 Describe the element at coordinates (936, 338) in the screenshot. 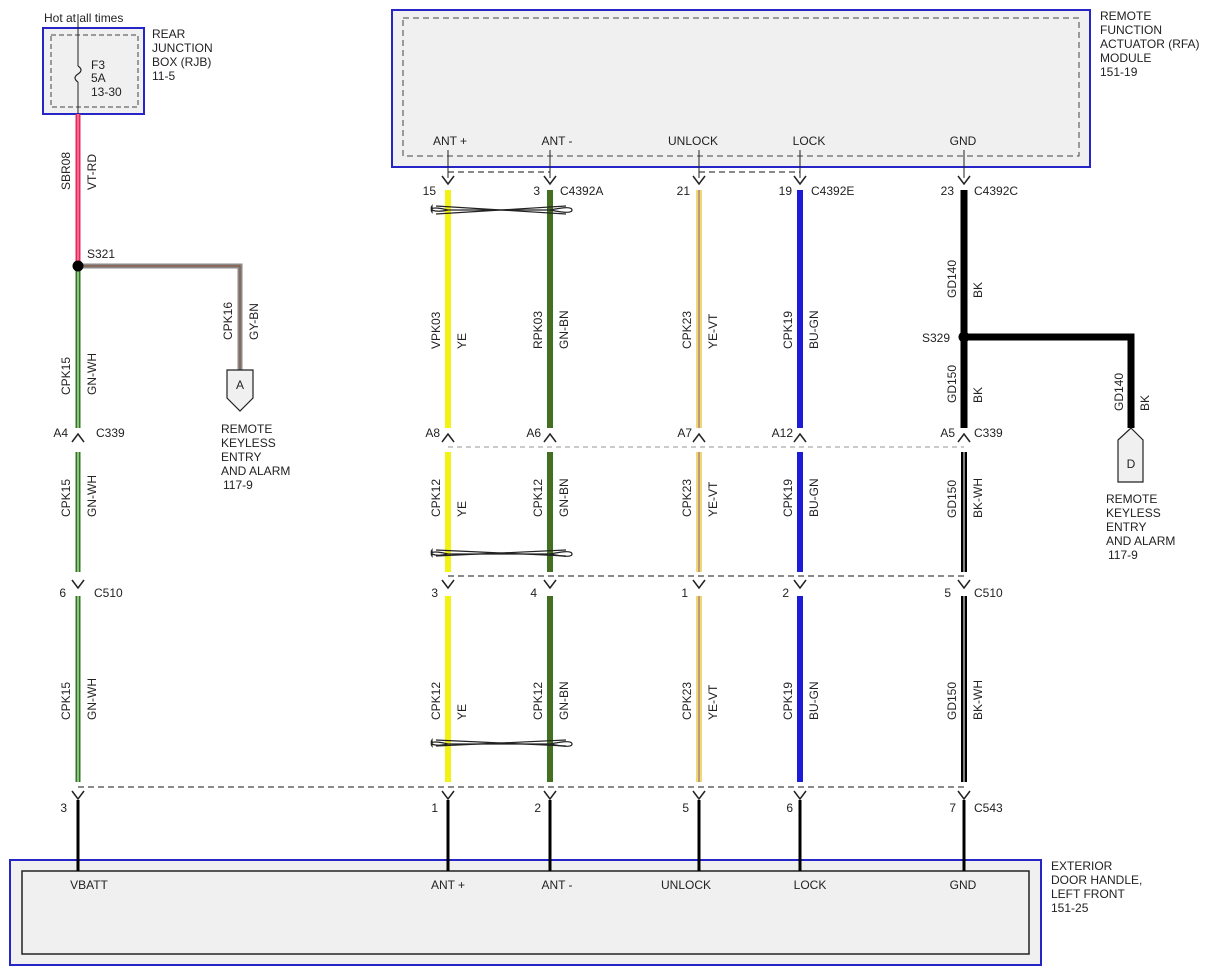

I see `splice-s329-label: S329` at that location.